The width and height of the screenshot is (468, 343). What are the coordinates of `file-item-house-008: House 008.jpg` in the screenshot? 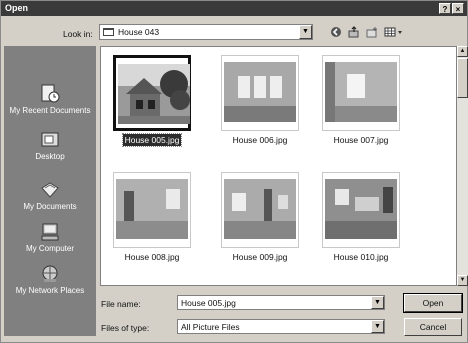 It's located at (152, 218).